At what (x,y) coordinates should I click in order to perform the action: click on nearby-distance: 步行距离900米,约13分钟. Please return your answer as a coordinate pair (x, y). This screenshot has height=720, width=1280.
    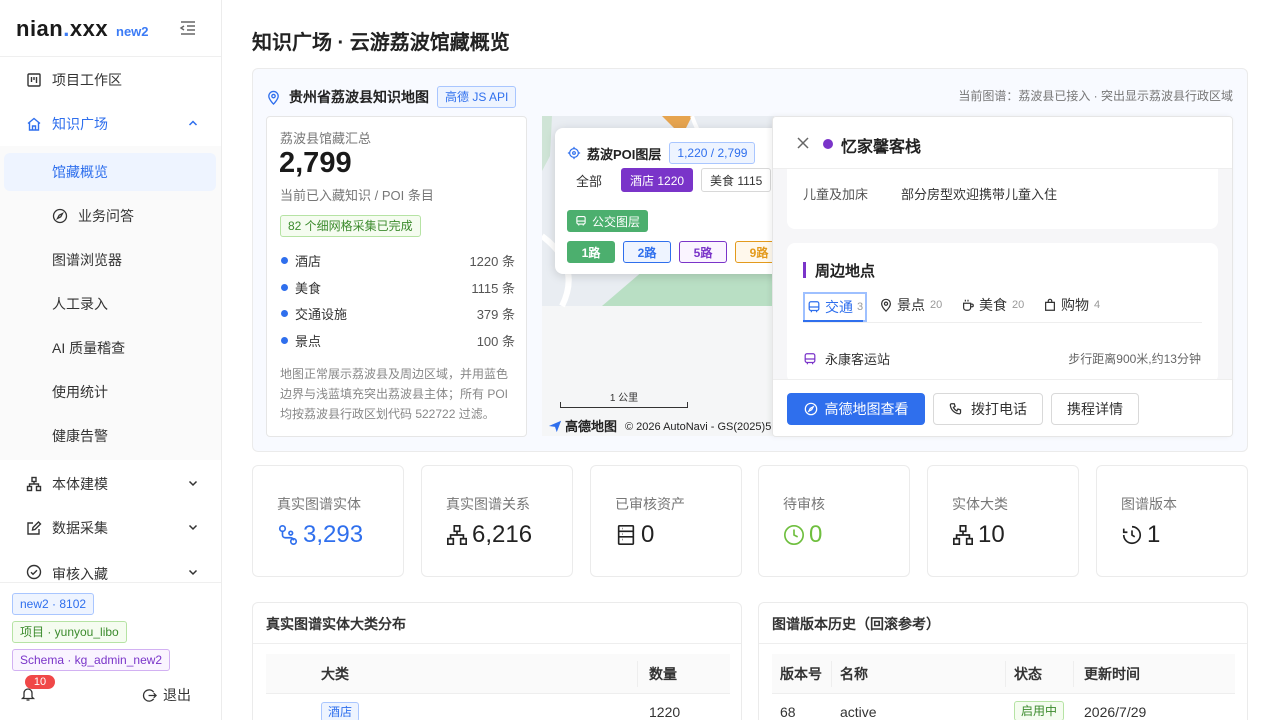
    Looking at the image, I should click on (1134, 359).